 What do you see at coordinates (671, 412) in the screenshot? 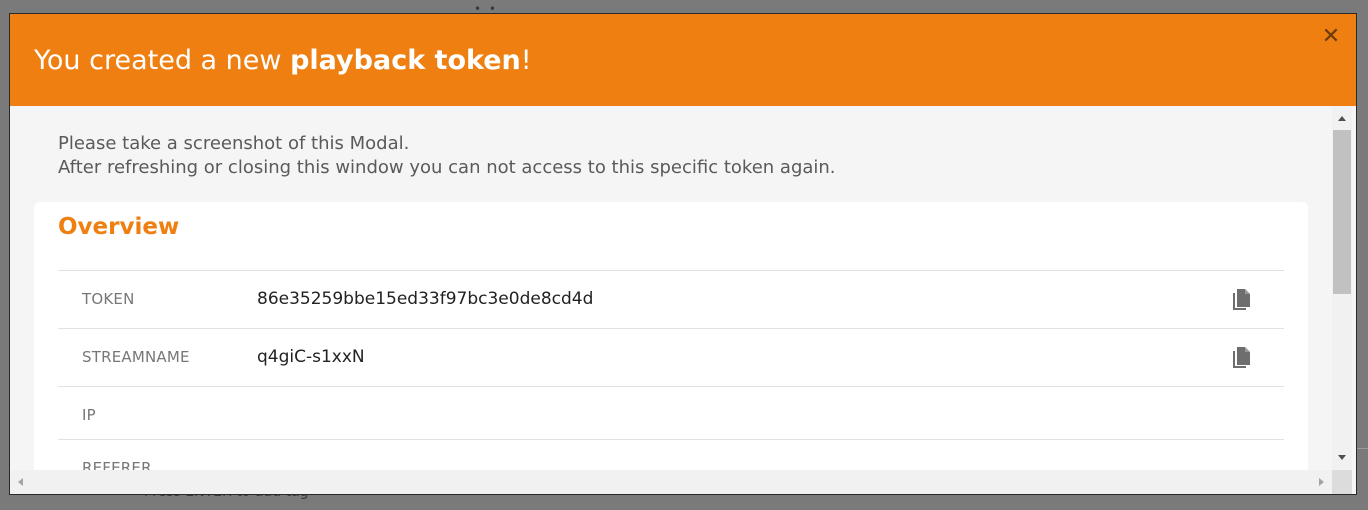
I see `table-row-ip: IP` at bounding box center [671, 412].